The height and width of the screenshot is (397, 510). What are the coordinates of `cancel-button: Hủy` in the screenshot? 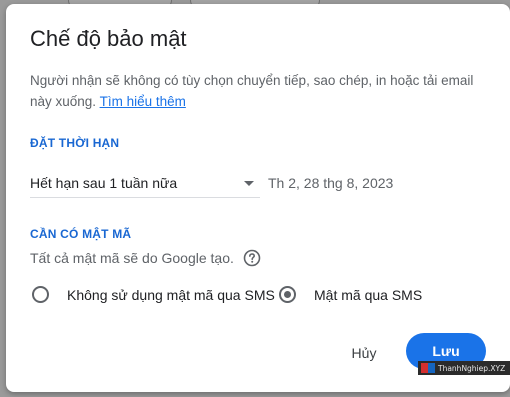 It's located at (364, 353).